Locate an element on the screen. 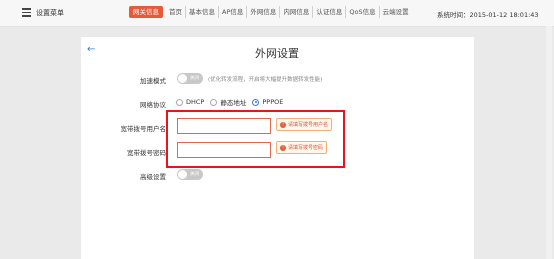 The height and width of the screenshot is (259, 554). radio-static-label: 静态地址 is located at coordinates (233, 103).